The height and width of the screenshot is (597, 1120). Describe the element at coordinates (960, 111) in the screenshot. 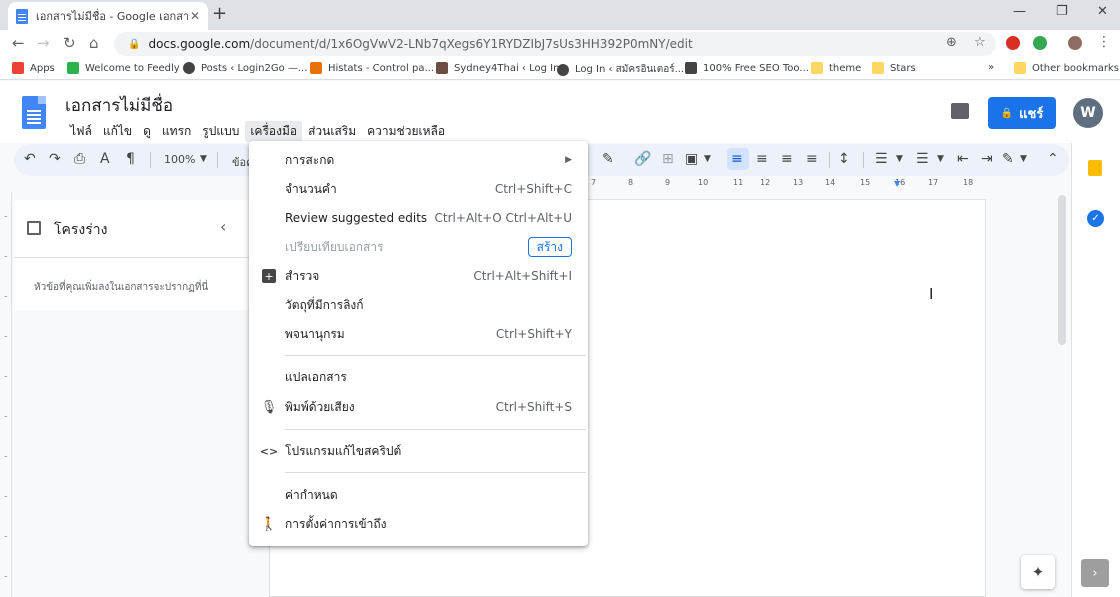

I see `comment-history-icon` at that location.